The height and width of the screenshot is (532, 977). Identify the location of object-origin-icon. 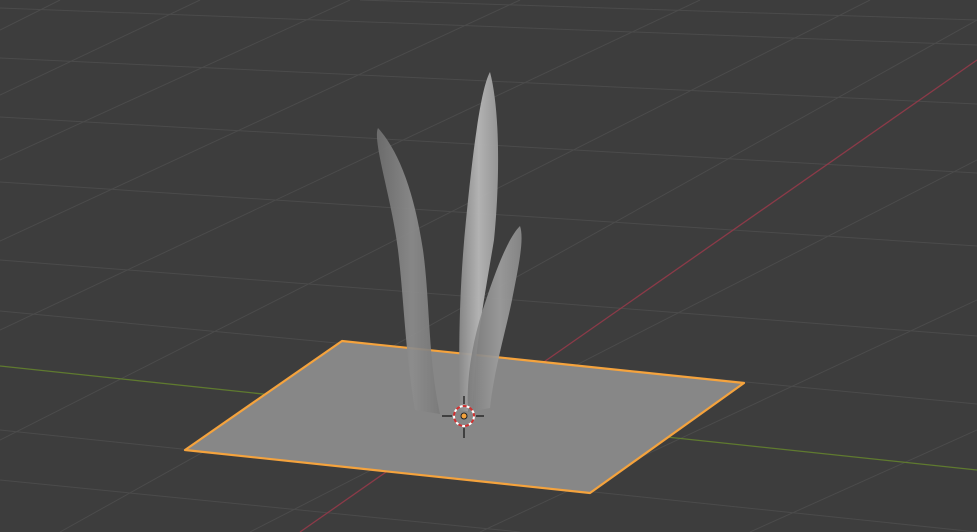
(464, 416).